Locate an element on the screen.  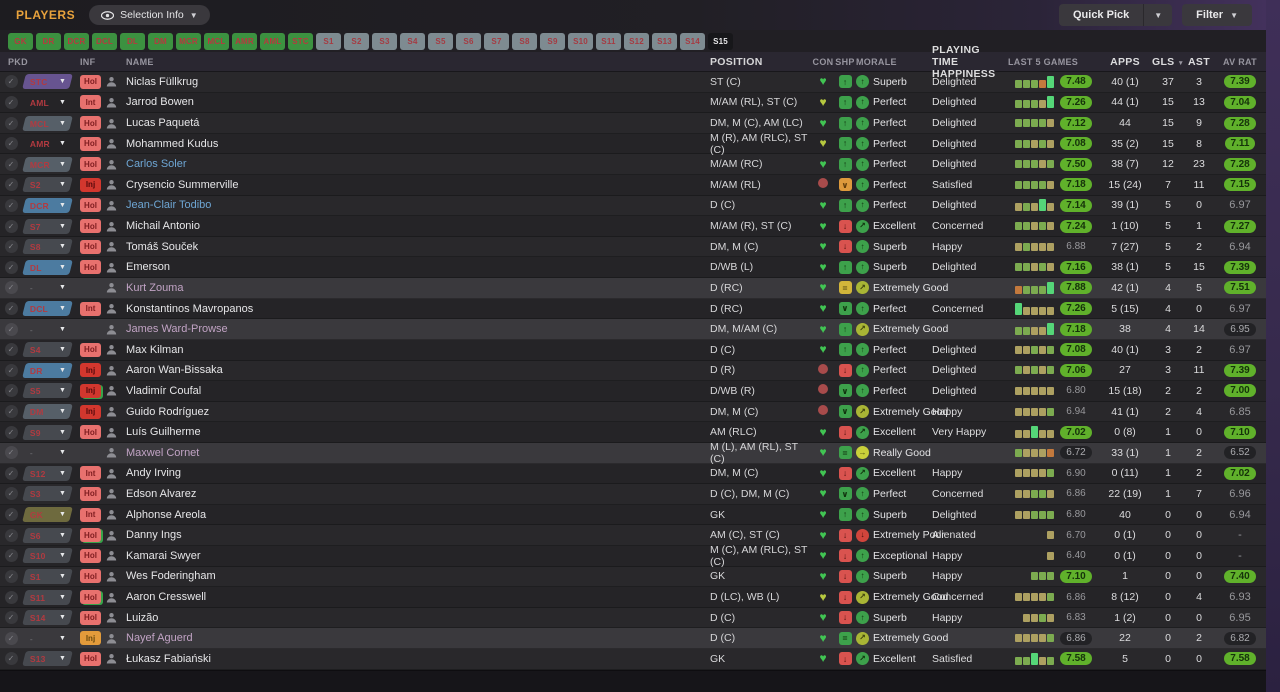
pkd-position-badge: S14 ▼ is located at coordinates (47, 618).